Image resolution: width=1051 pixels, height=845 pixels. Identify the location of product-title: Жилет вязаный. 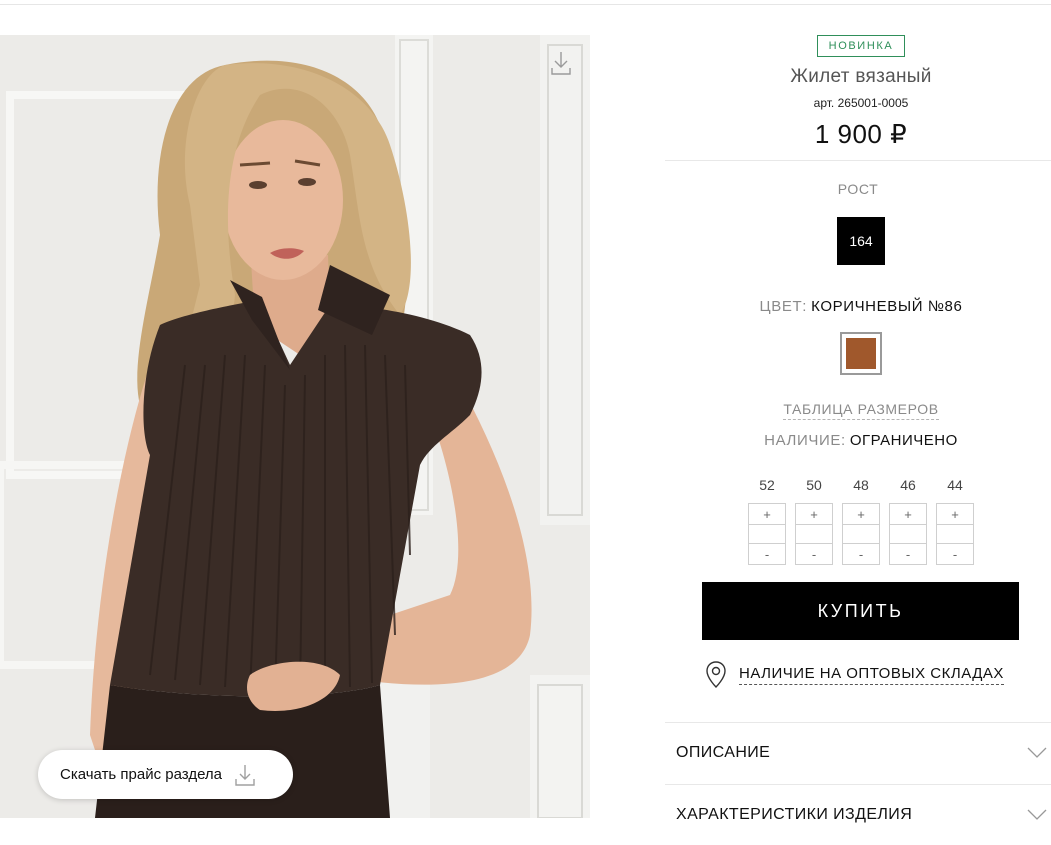
(861, 76).